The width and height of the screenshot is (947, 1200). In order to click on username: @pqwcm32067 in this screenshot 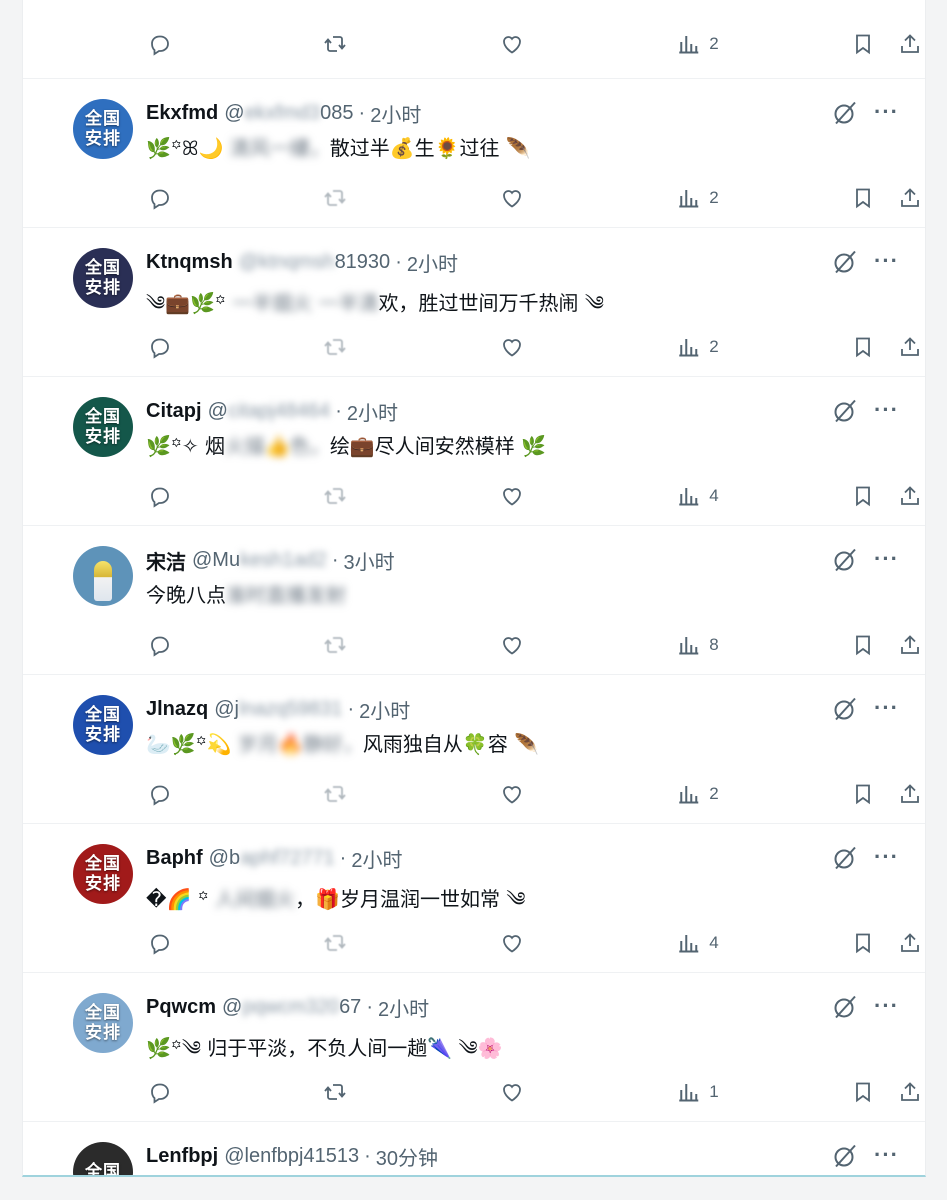, I will do `click(291, 1007)`.